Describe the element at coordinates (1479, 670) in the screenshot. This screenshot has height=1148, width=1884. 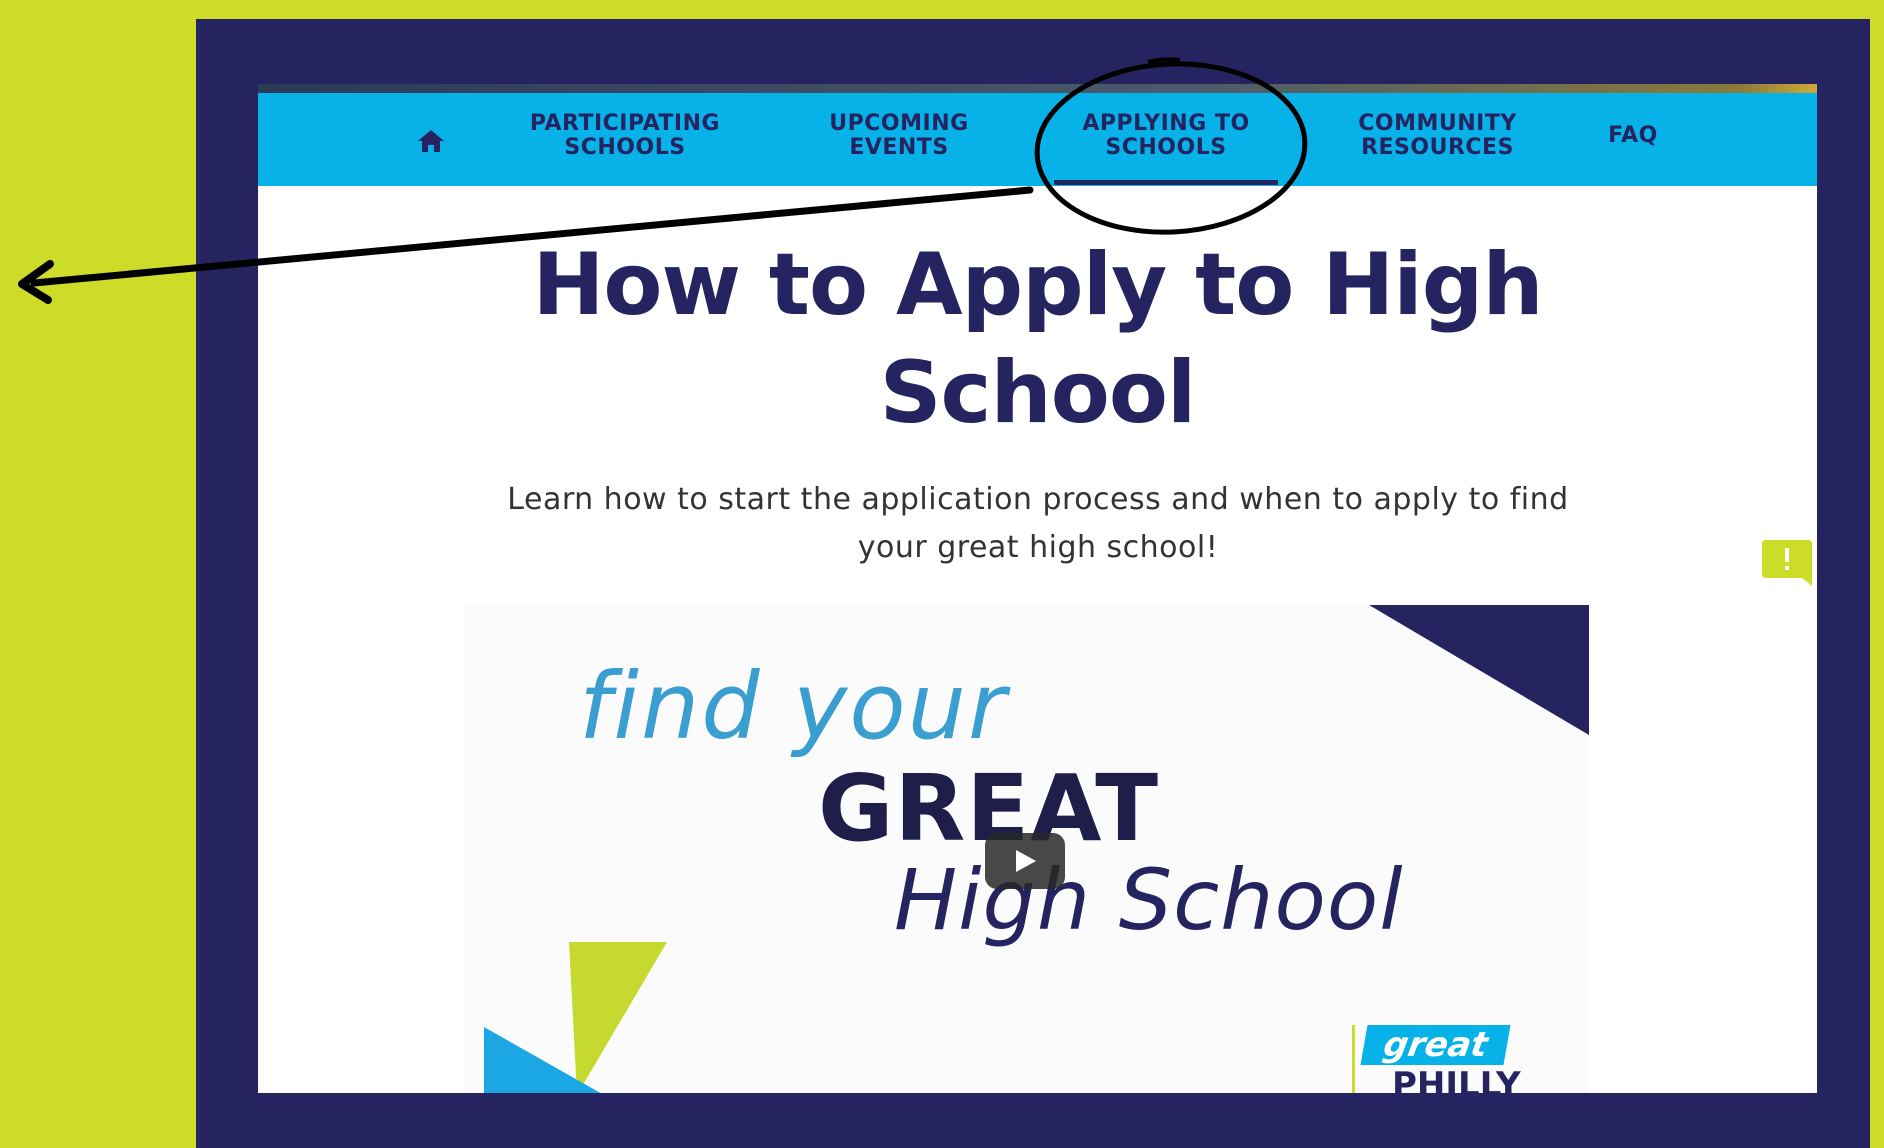
I see `corner-triangle` at that location.